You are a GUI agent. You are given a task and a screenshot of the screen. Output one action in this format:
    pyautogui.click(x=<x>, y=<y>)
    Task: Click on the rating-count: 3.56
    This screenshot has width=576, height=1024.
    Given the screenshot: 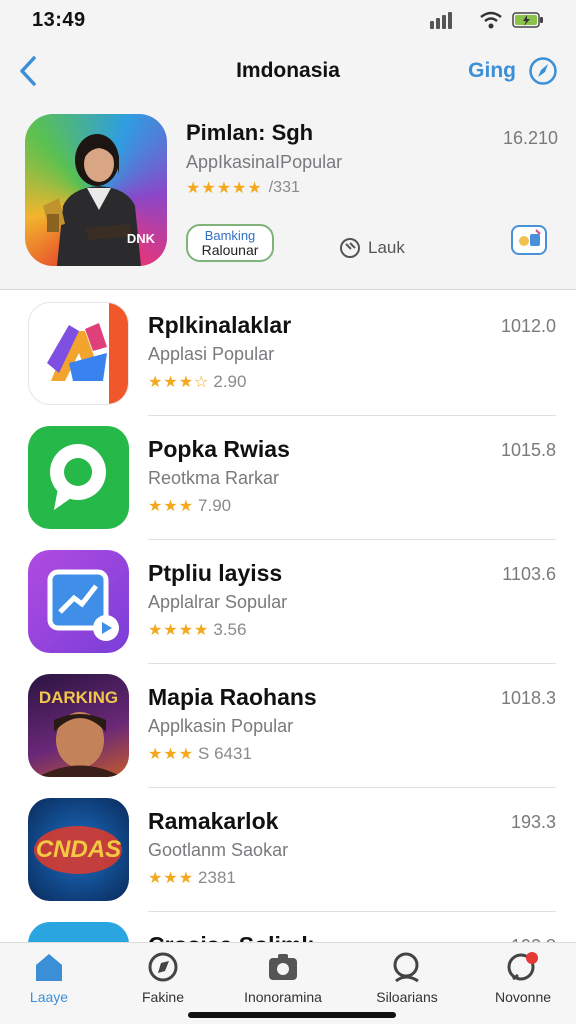 What is the action you would take?
    pyautogui.click(x=230, y=629)
    